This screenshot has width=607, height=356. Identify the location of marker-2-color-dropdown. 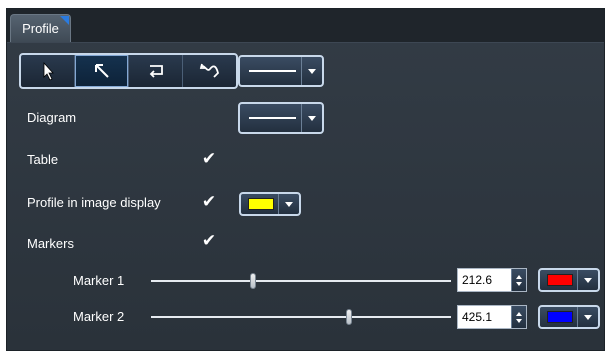
(569, 317).